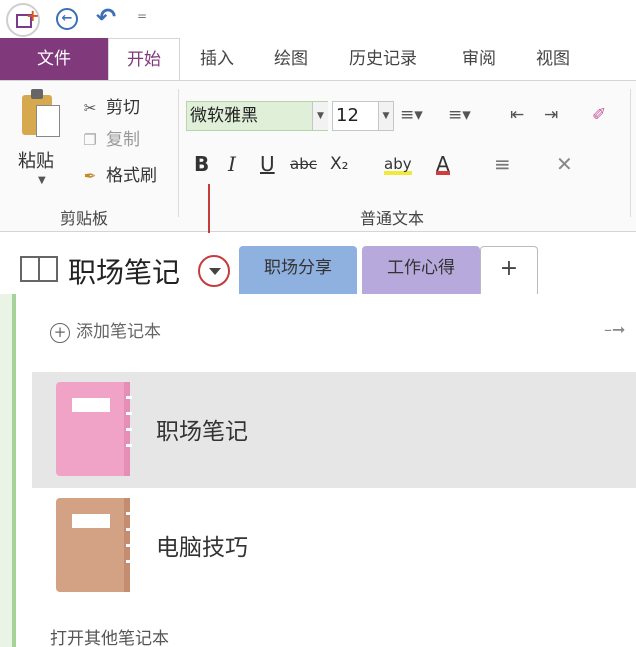 The width and height of the screenshot is (636, 647). What do you see at coordinates (90, 176) in the screenshot?
I see `paintbrush-icon: ✒` at bounding box center [90, 176].